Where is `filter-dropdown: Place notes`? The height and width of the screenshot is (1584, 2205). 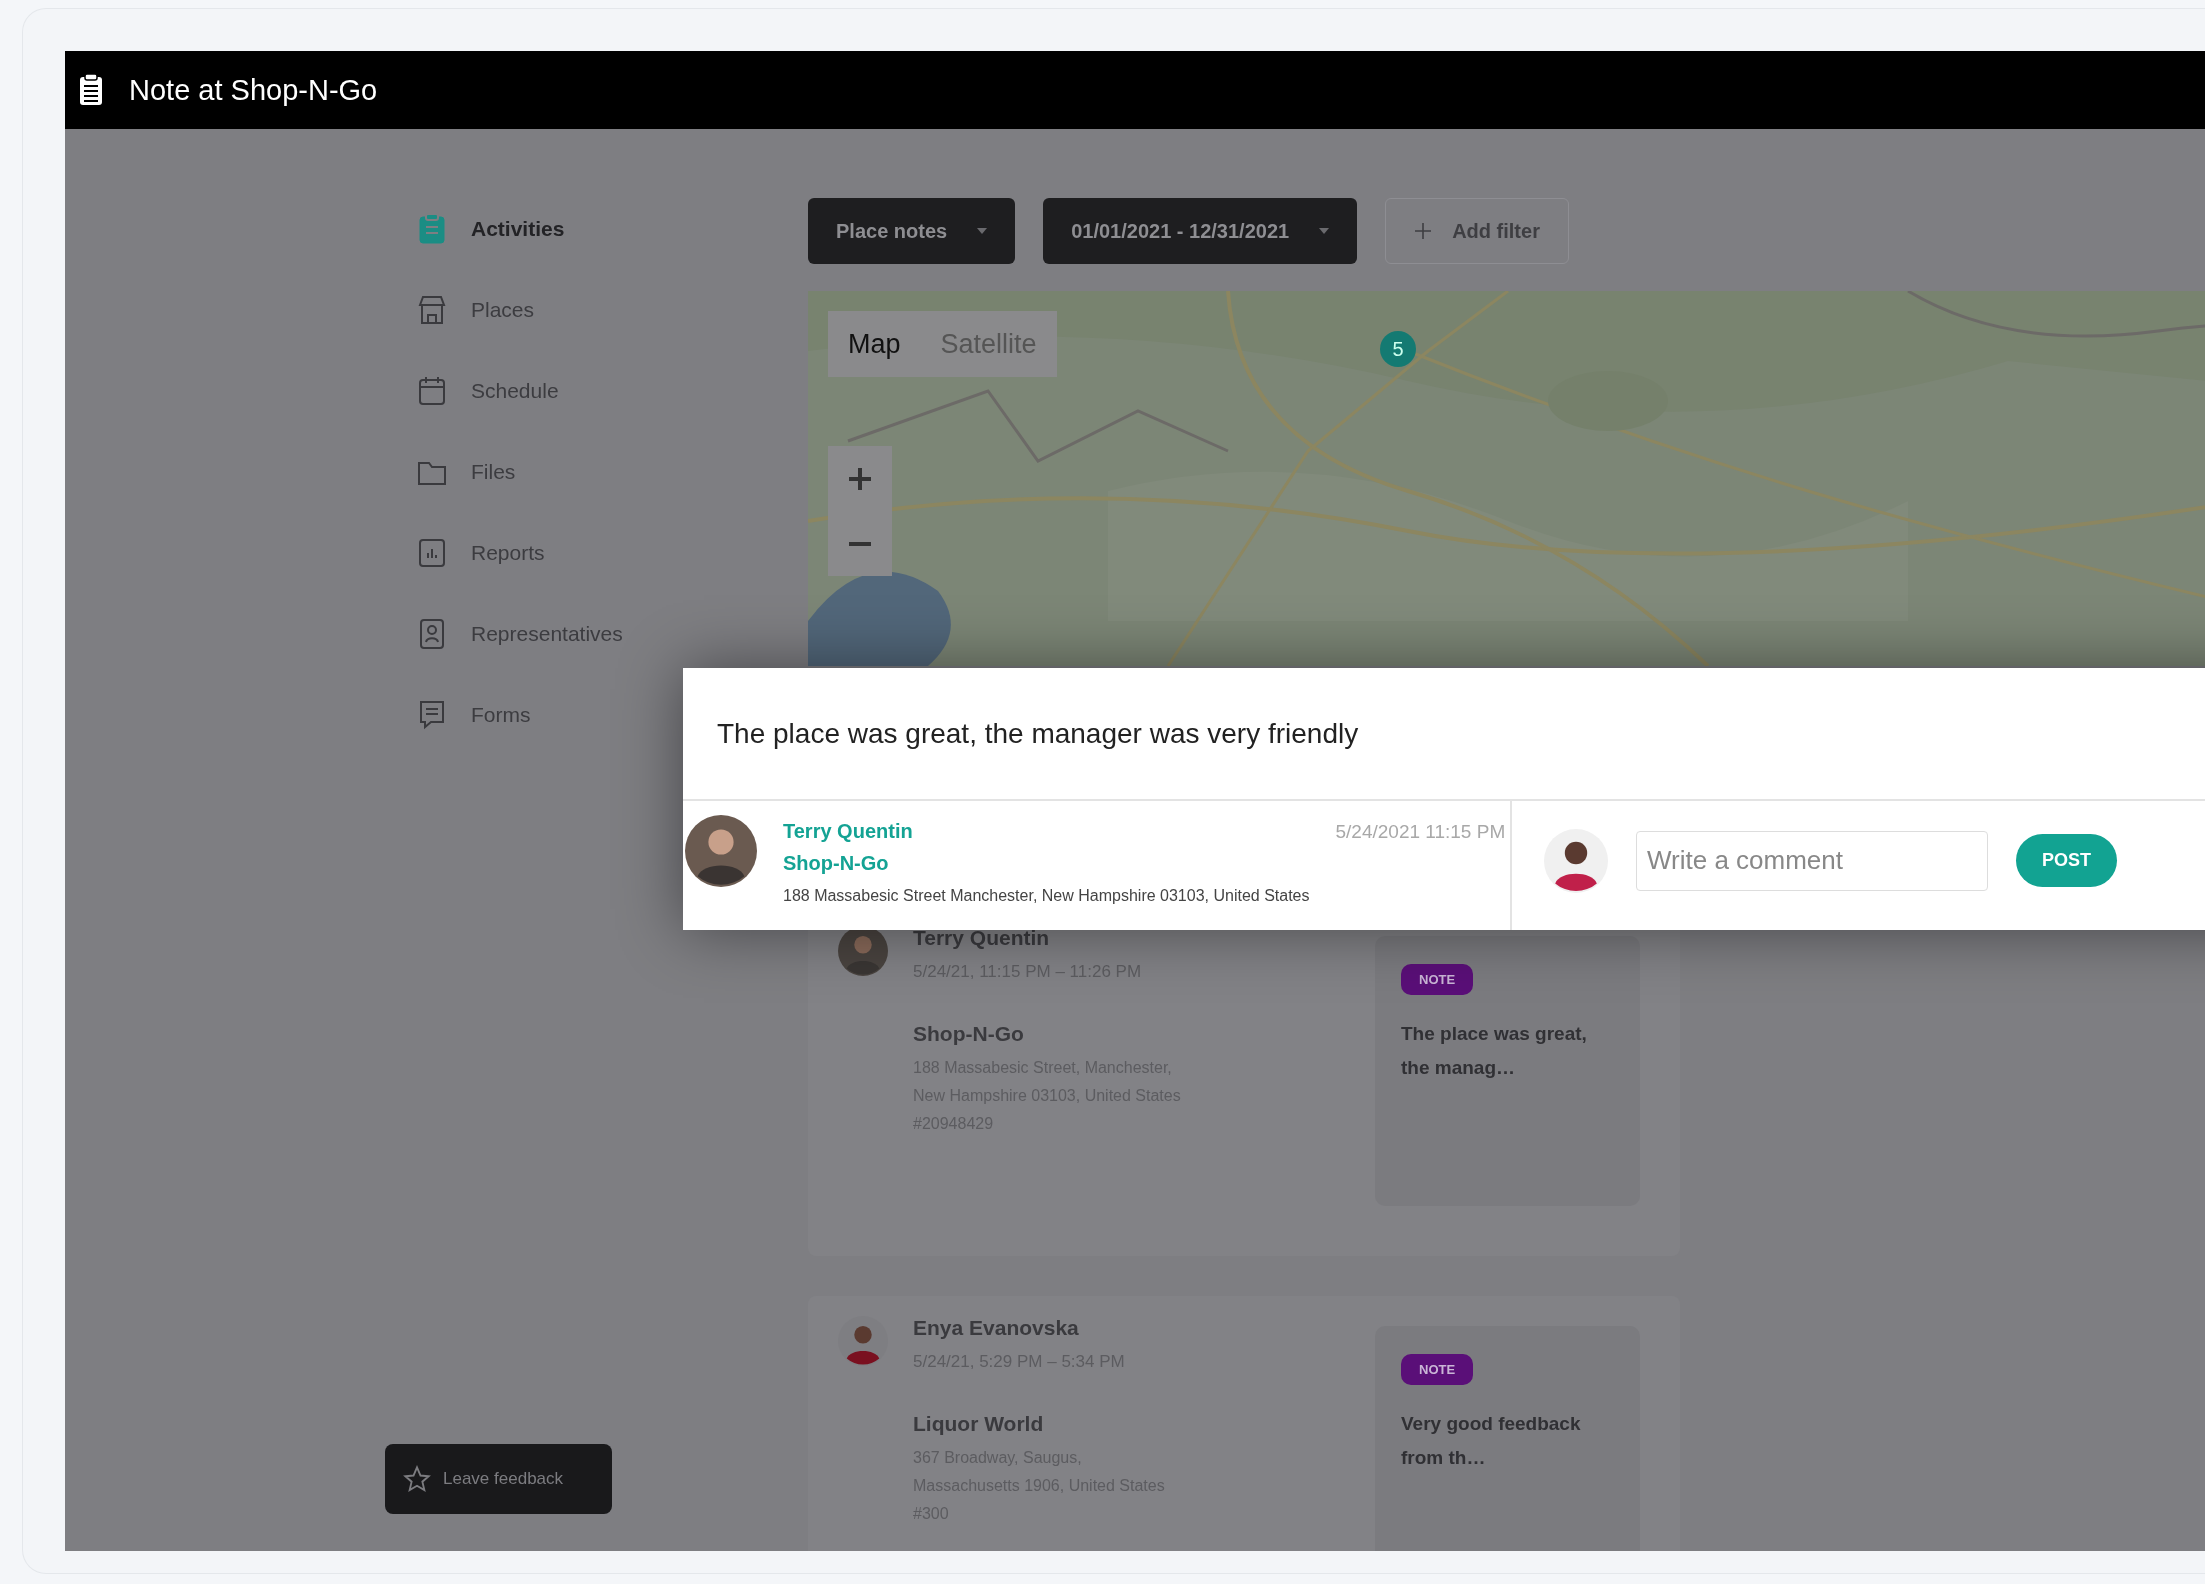 filter-dropdown: Place notes is located at coordinates (912, 231).